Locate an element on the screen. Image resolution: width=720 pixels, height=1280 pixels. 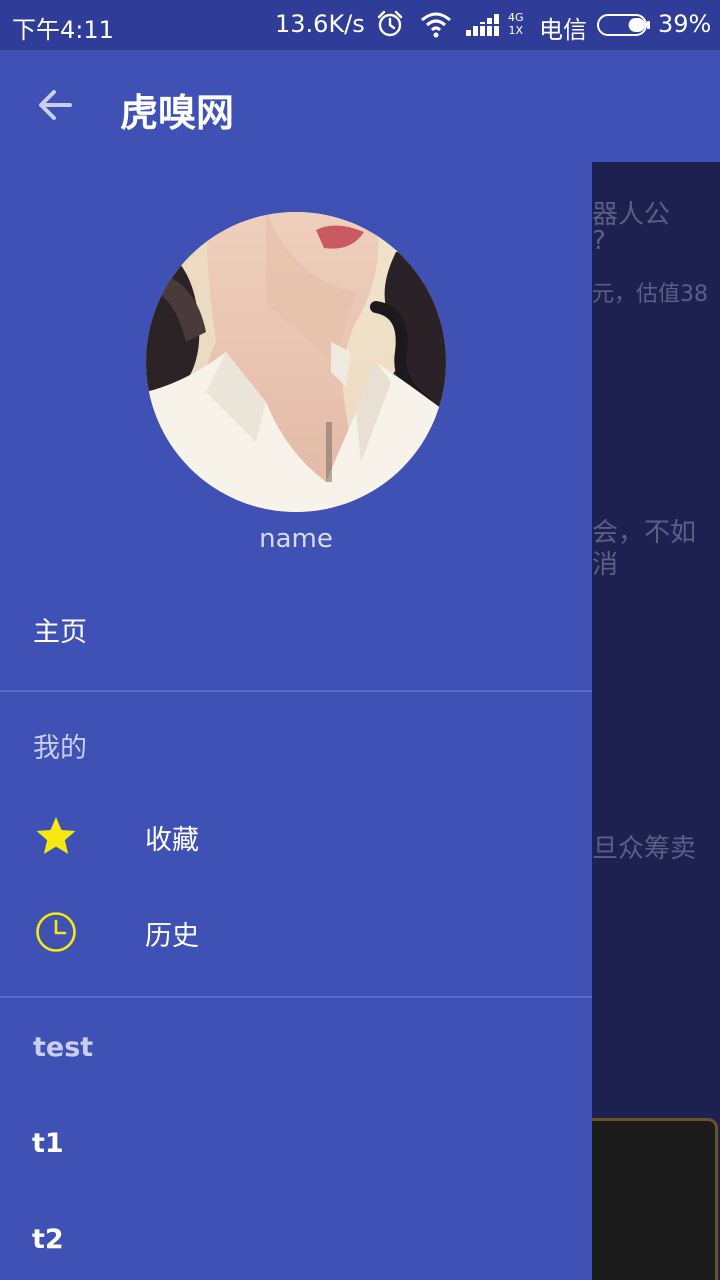
network-type: 4G 1X is located at coordinates (516, 24).